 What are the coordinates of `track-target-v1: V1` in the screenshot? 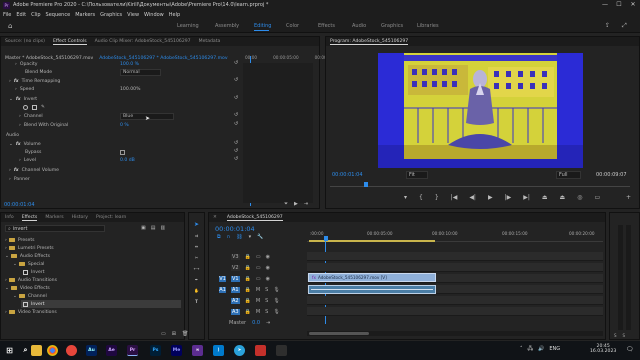 It's located at (235, 278).